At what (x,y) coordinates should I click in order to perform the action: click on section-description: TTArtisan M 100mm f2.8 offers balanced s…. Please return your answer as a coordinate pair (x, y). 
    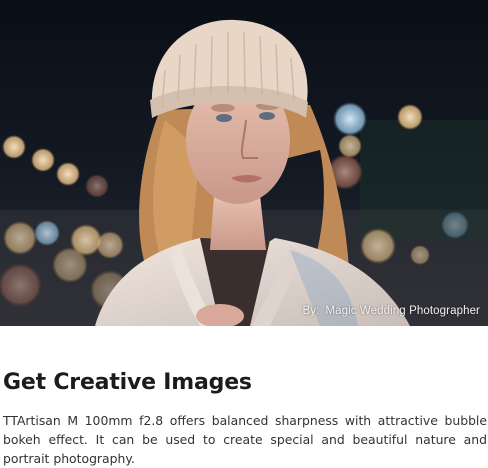
    Looking at the image, I should click on (245, 439).